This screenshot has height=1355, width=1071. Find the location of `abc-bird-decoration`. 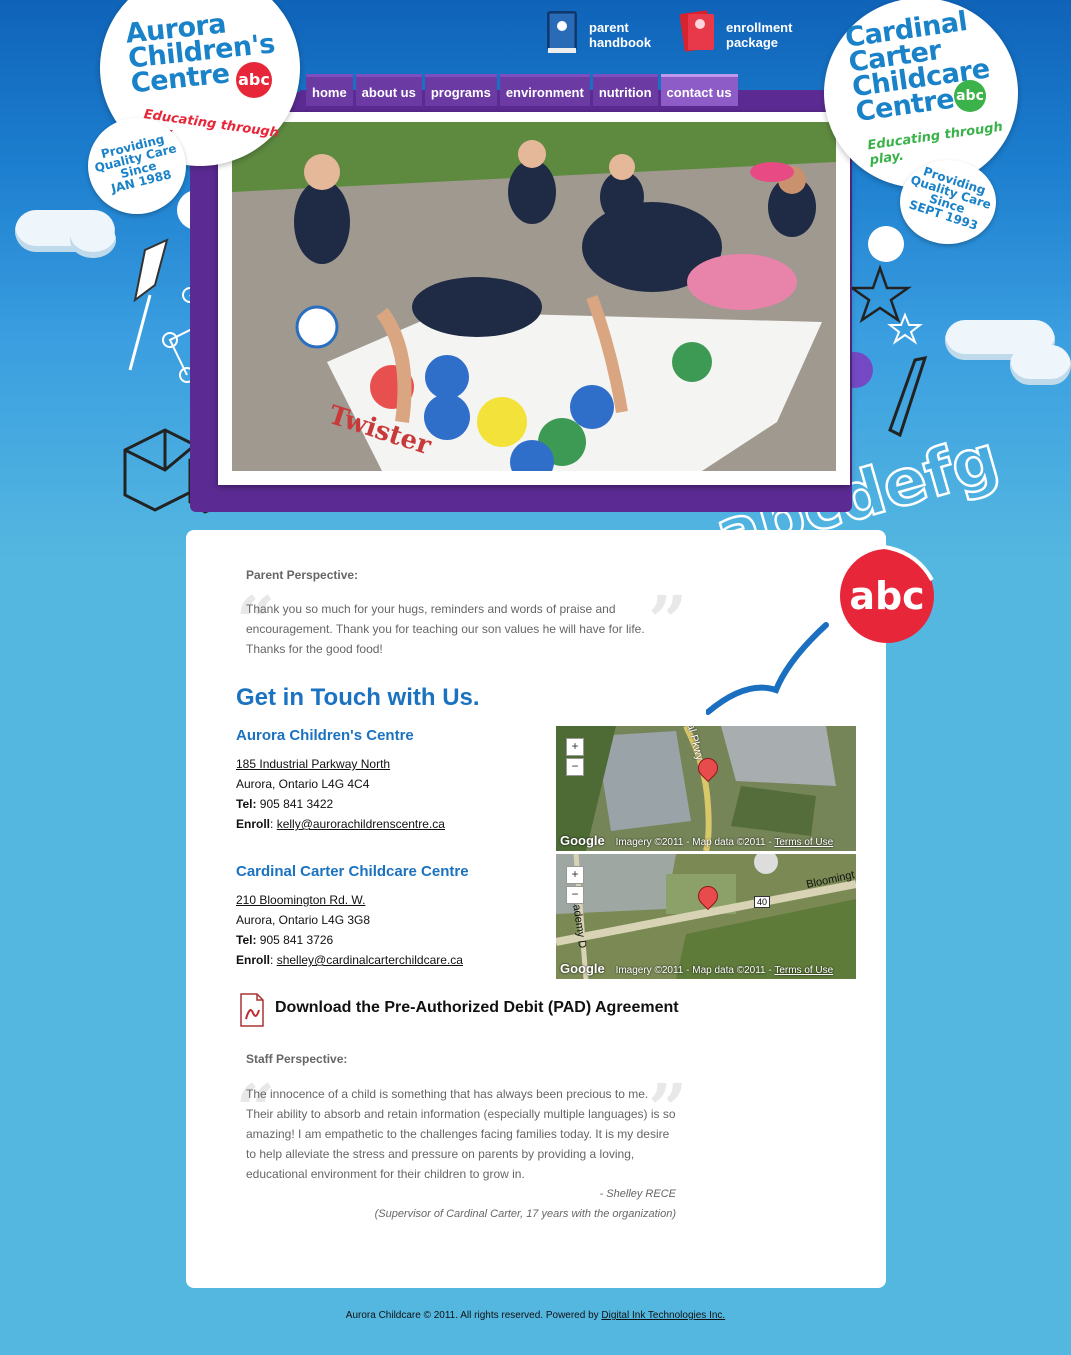

abc-bird-decoration is located at coordinates (820, 629).